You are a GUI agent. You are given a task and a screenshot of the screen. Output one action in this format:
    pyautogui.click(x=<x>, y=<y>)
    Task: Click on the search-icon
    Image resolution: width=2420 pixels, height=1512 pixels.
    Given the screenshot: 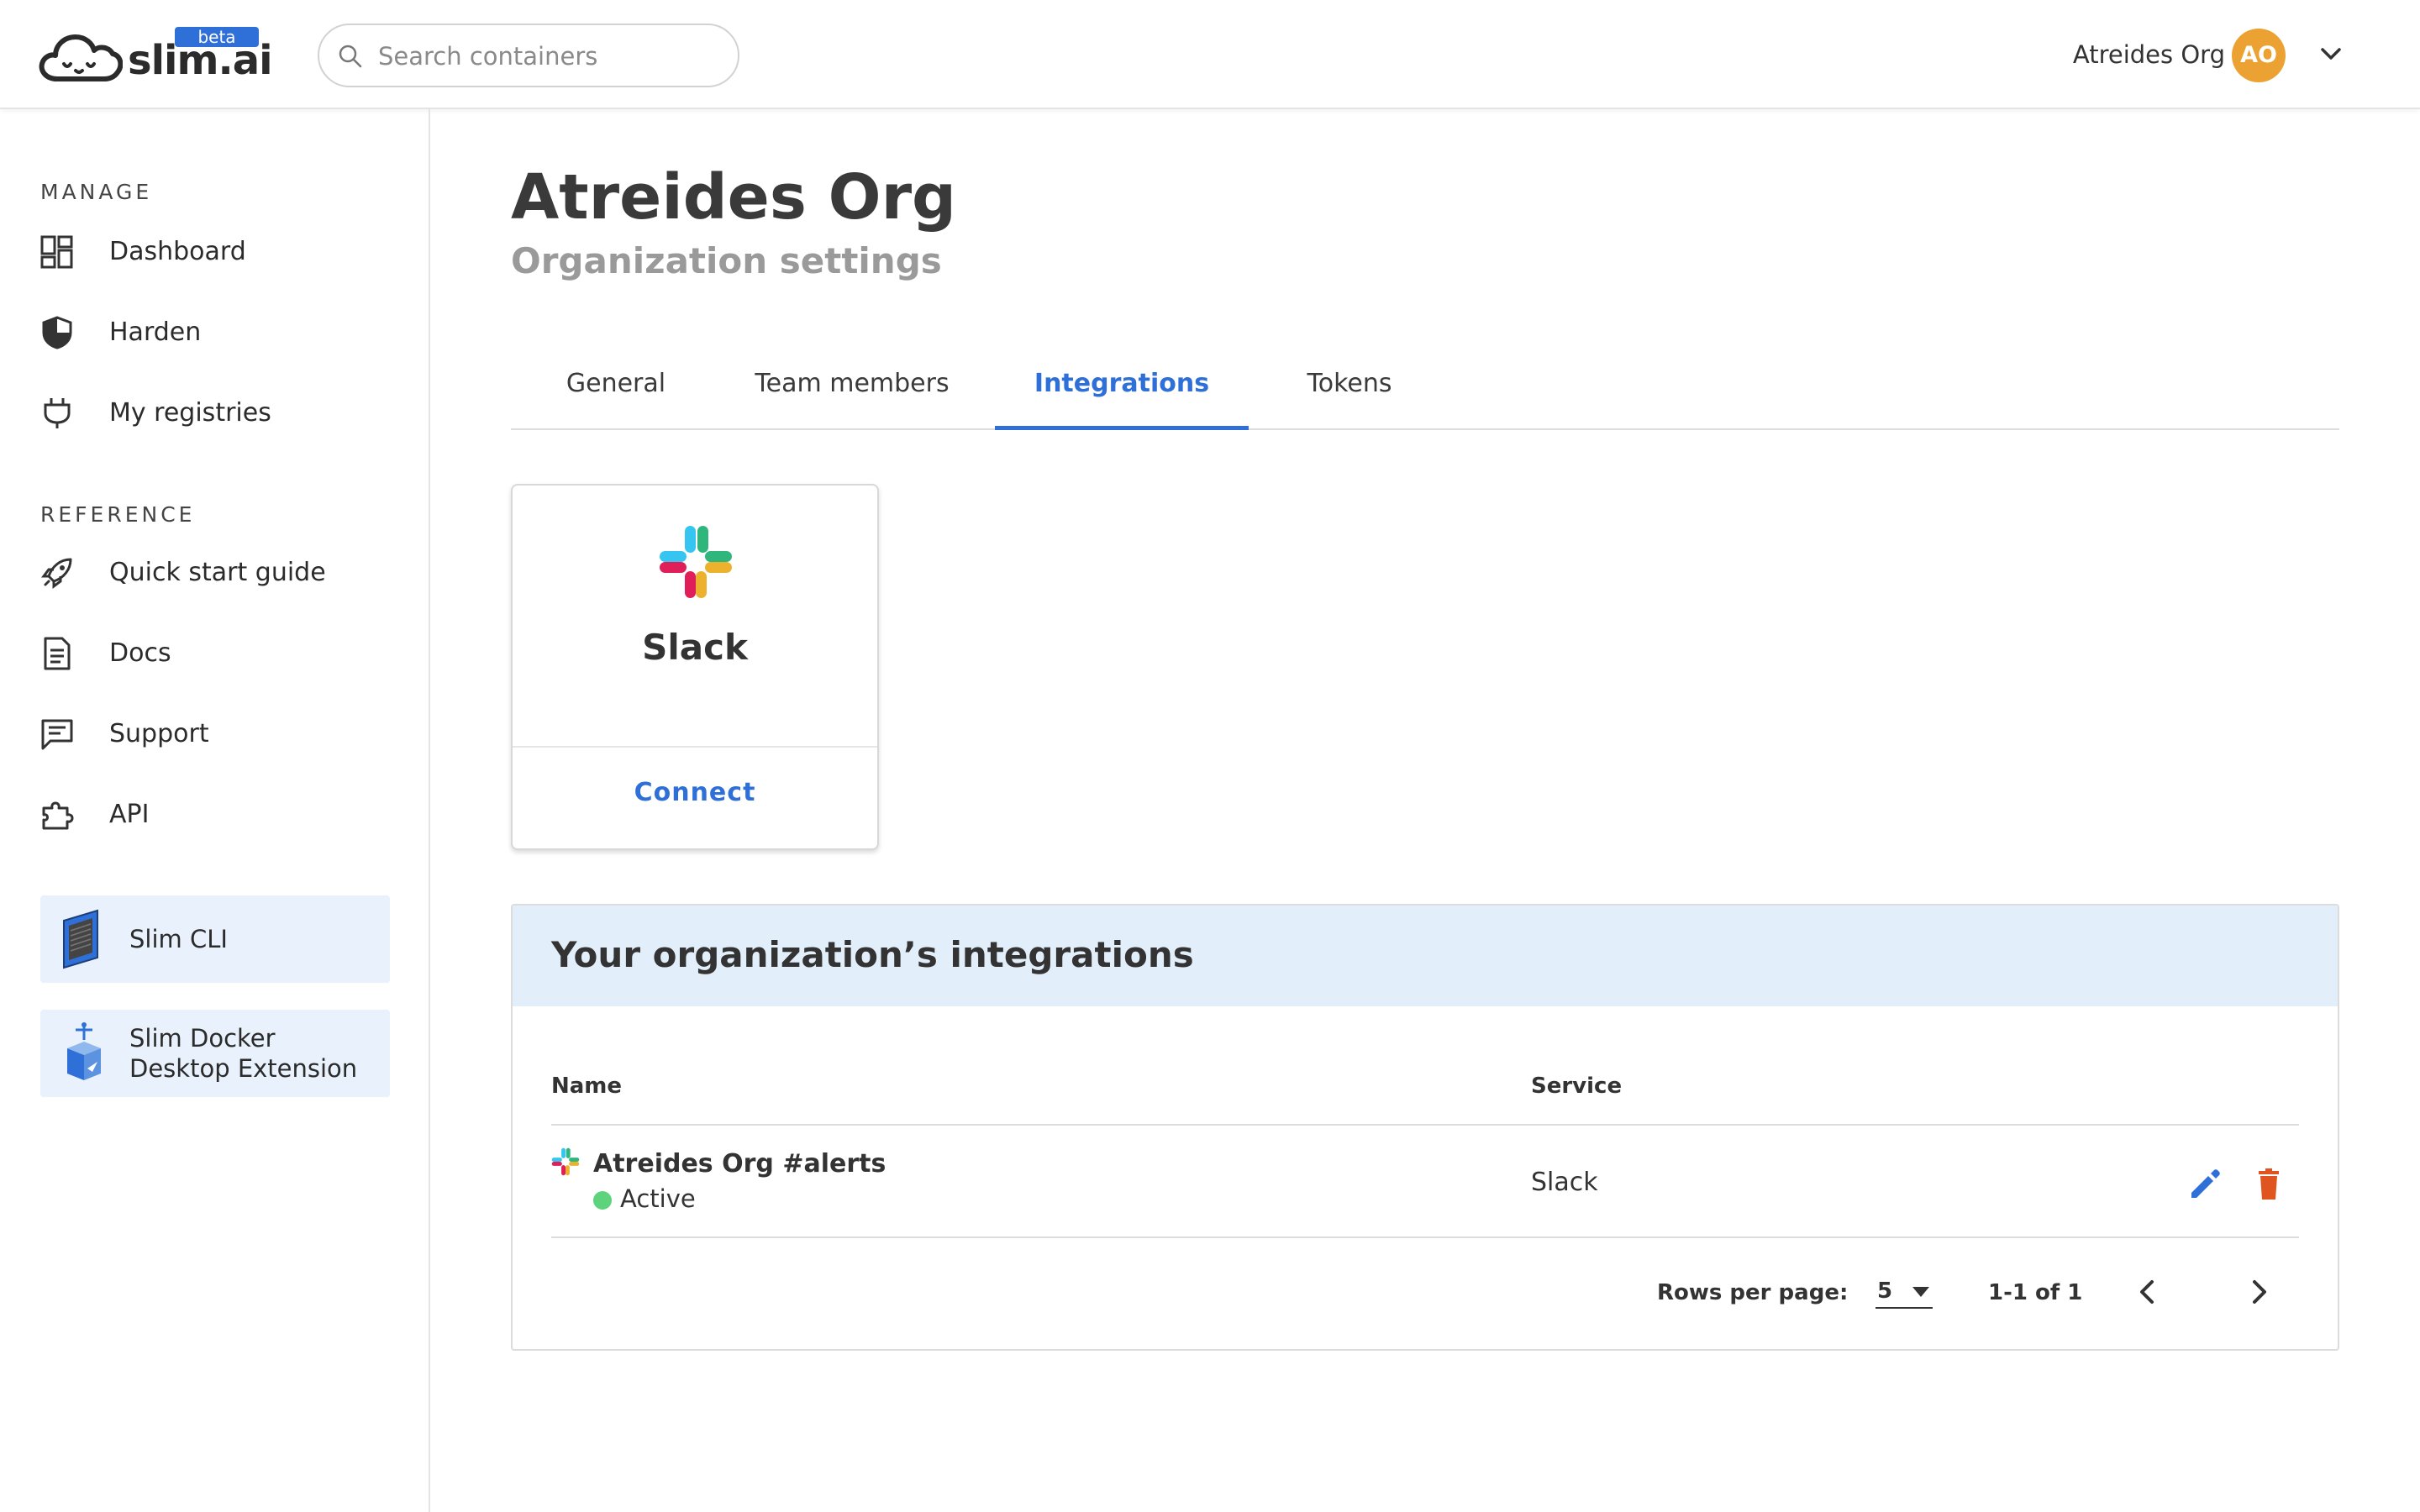 What is the action you would take?
    pyautogui.click(x=351, y=56)
    